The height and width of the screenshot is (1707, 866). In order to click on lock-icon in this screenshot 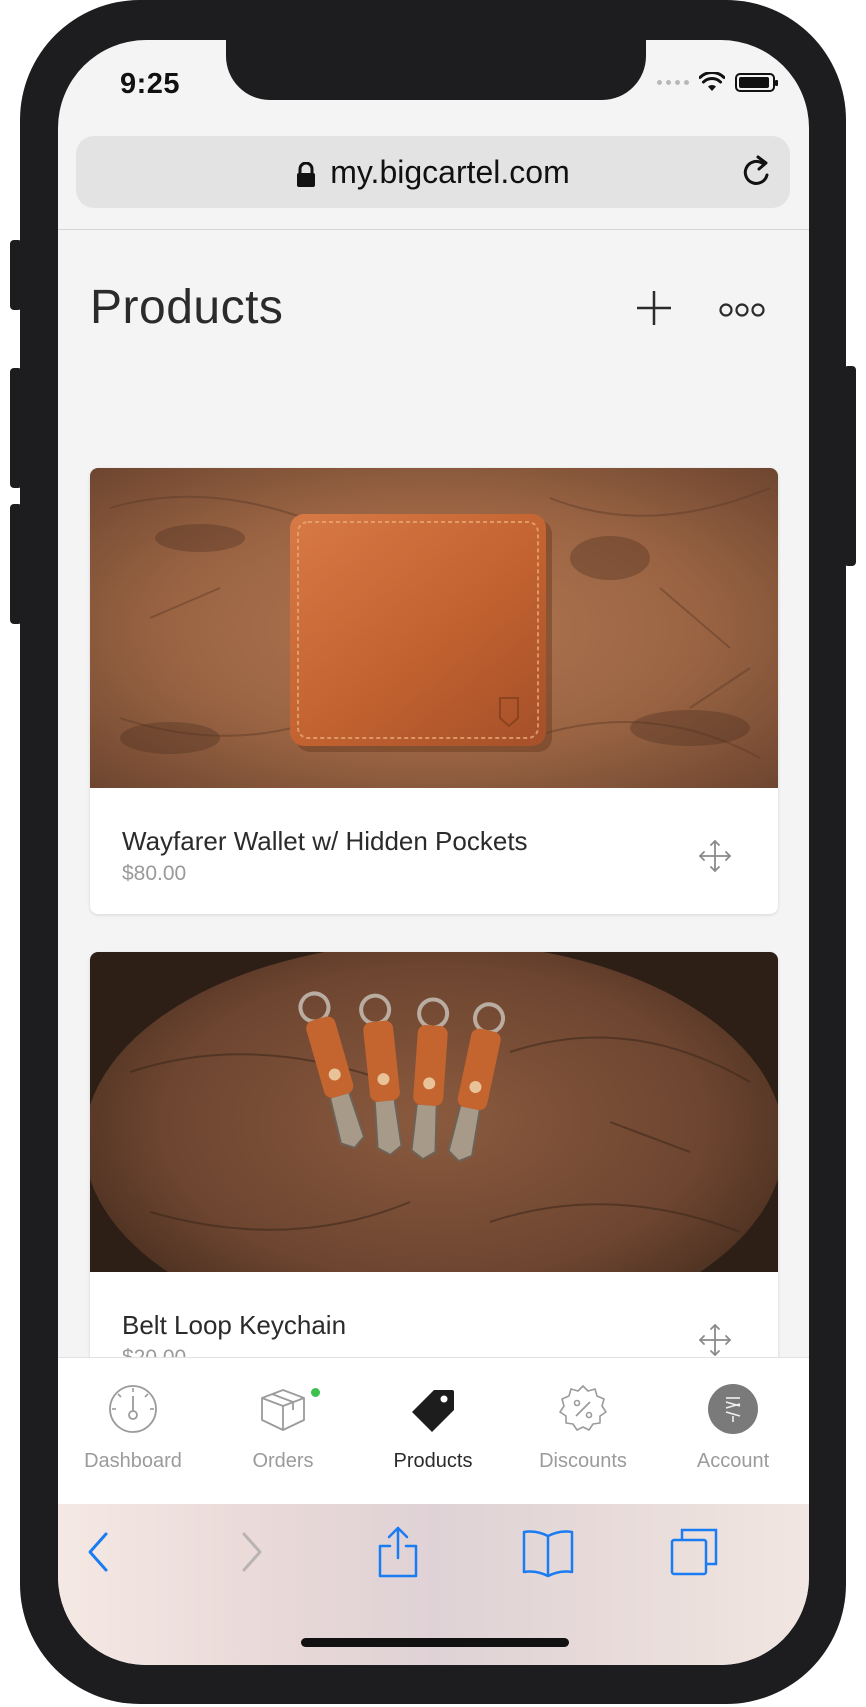, I will do `click(306, 174)`.